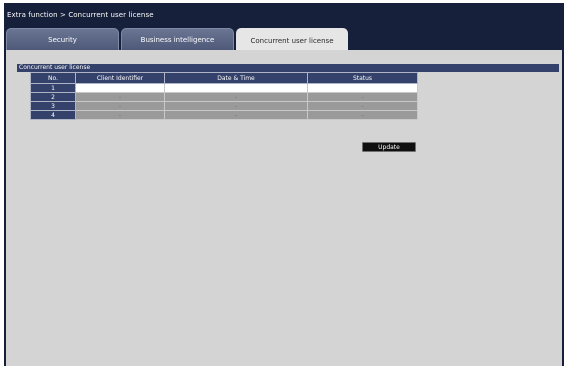 This screenshot has height=367, width=566. I want to click on section-title: Concurrent user license, so click(288, 68).